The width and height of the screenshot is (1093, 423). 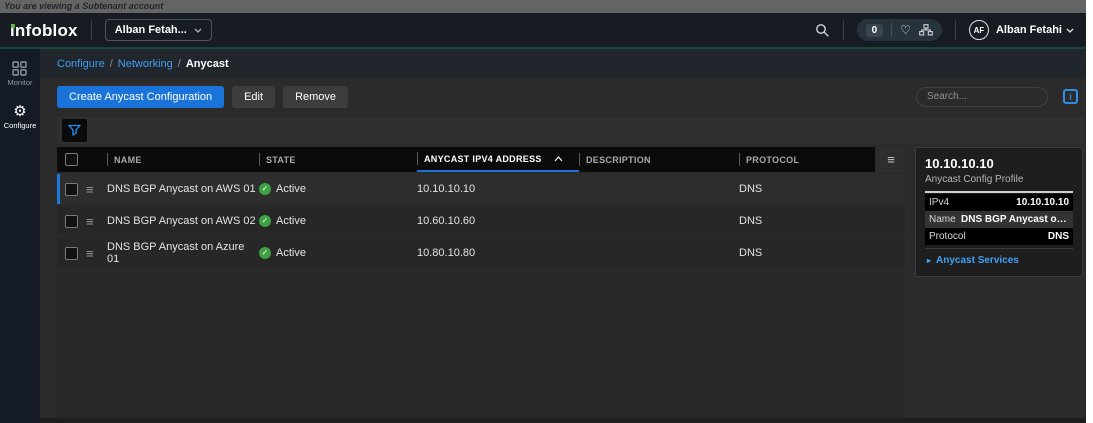 I want to click on infoblox-logo: infoblox, so click(x=44, y=30).